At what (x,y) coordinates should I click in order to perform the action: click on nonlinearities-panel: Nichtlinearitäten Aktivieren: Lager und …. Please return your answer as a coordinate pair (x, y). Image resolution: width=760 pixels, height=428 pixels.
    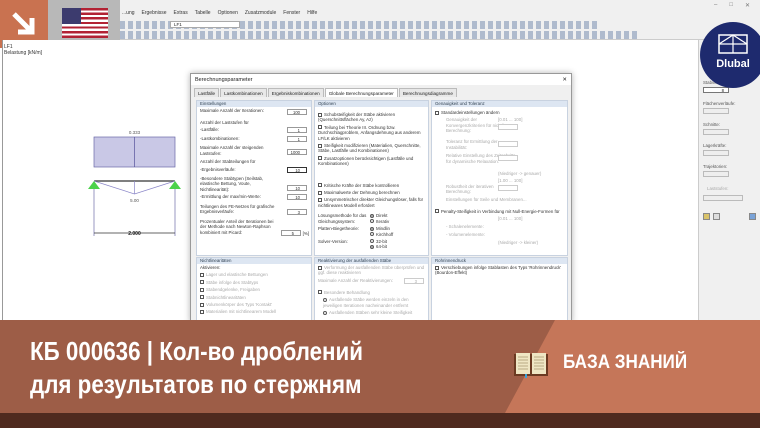
    Looking at the image, I should click on (254, 290).